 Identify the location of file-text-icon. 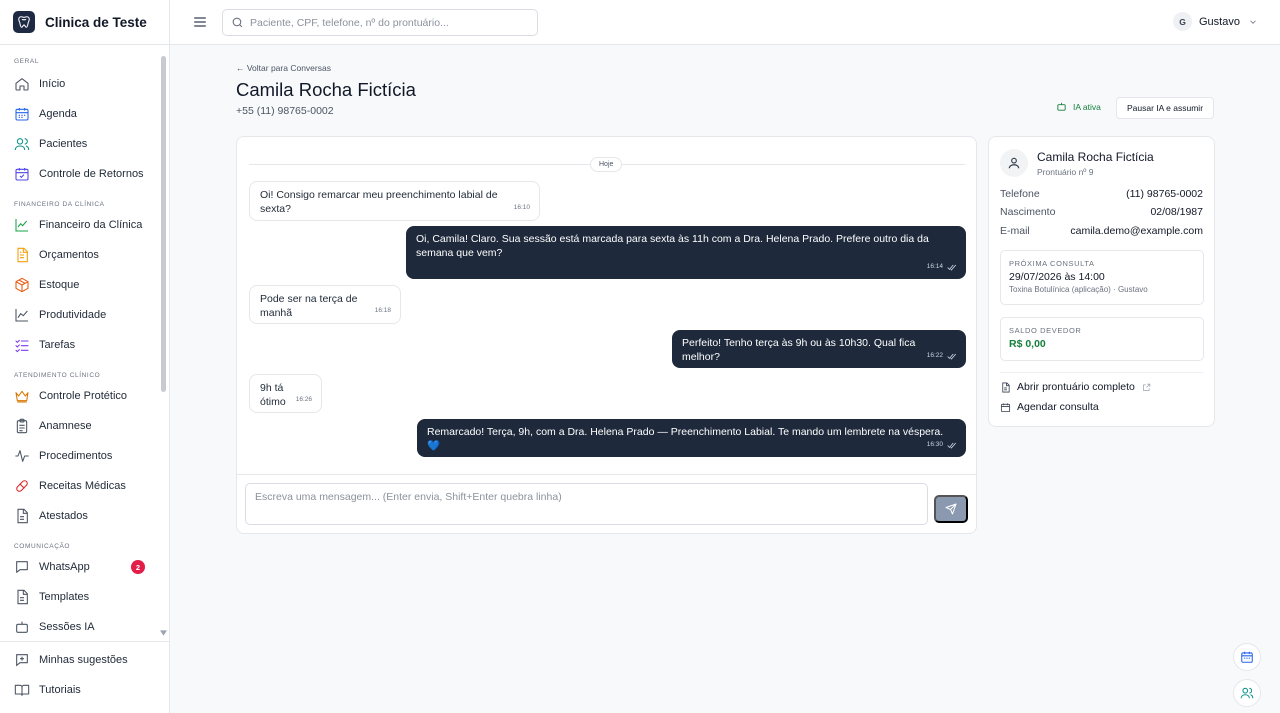
(22, 516).